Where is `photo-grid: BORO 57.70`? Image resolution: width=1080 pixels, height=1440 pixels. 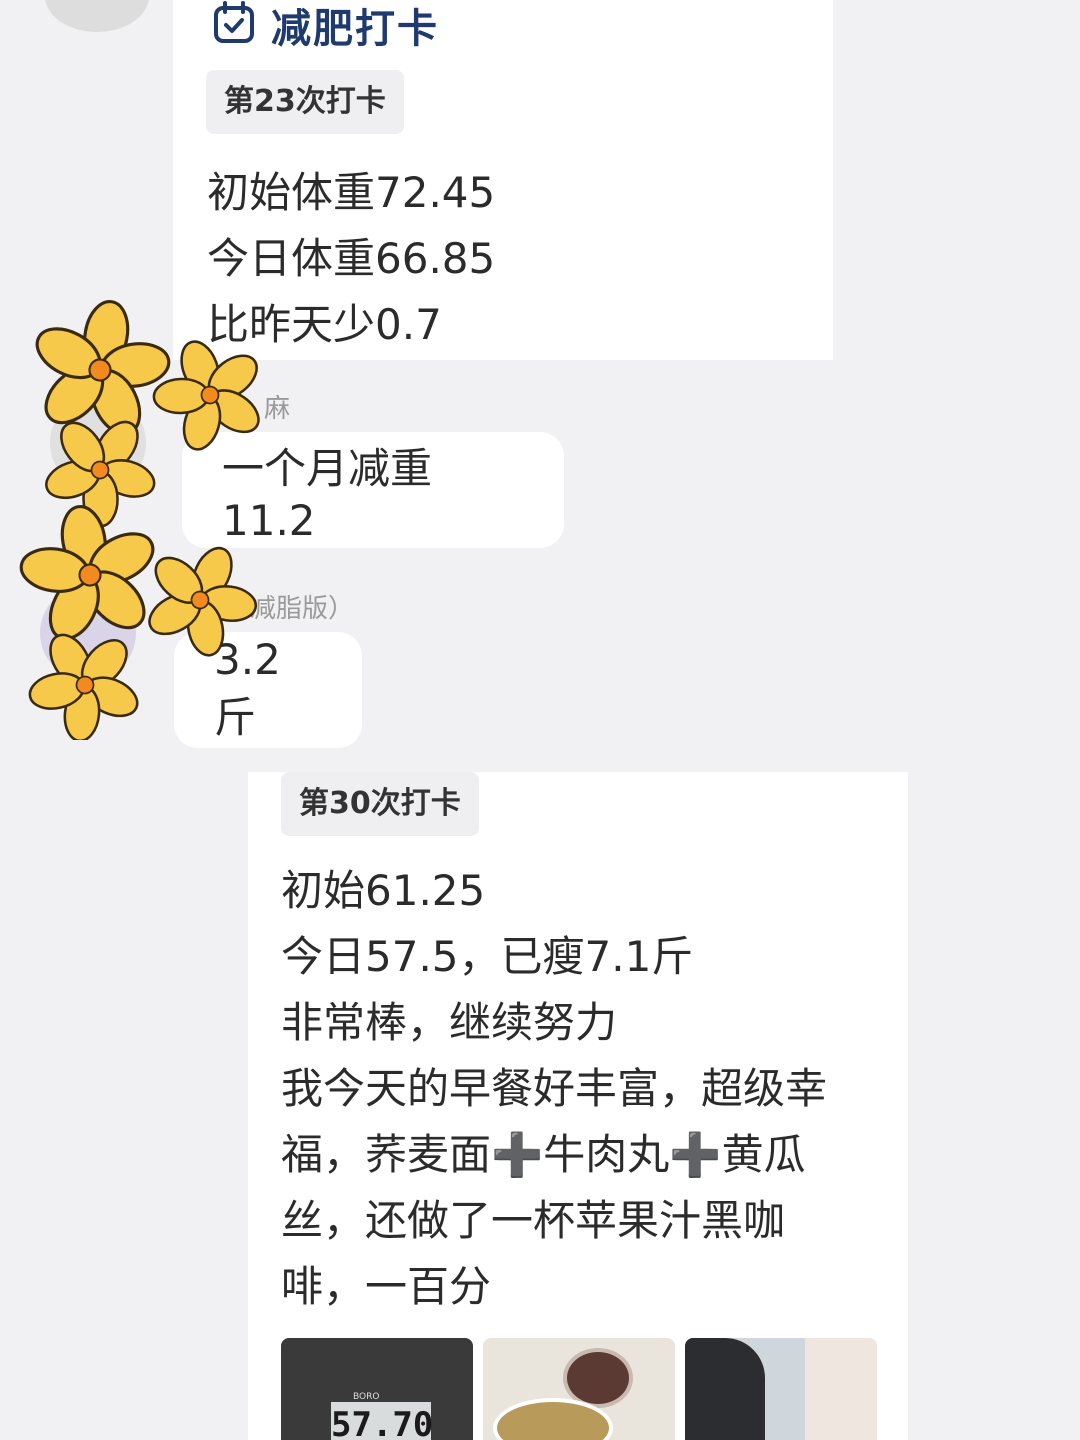
photo-grid: BORO 57.70 is located at coordinates (579, 1389).